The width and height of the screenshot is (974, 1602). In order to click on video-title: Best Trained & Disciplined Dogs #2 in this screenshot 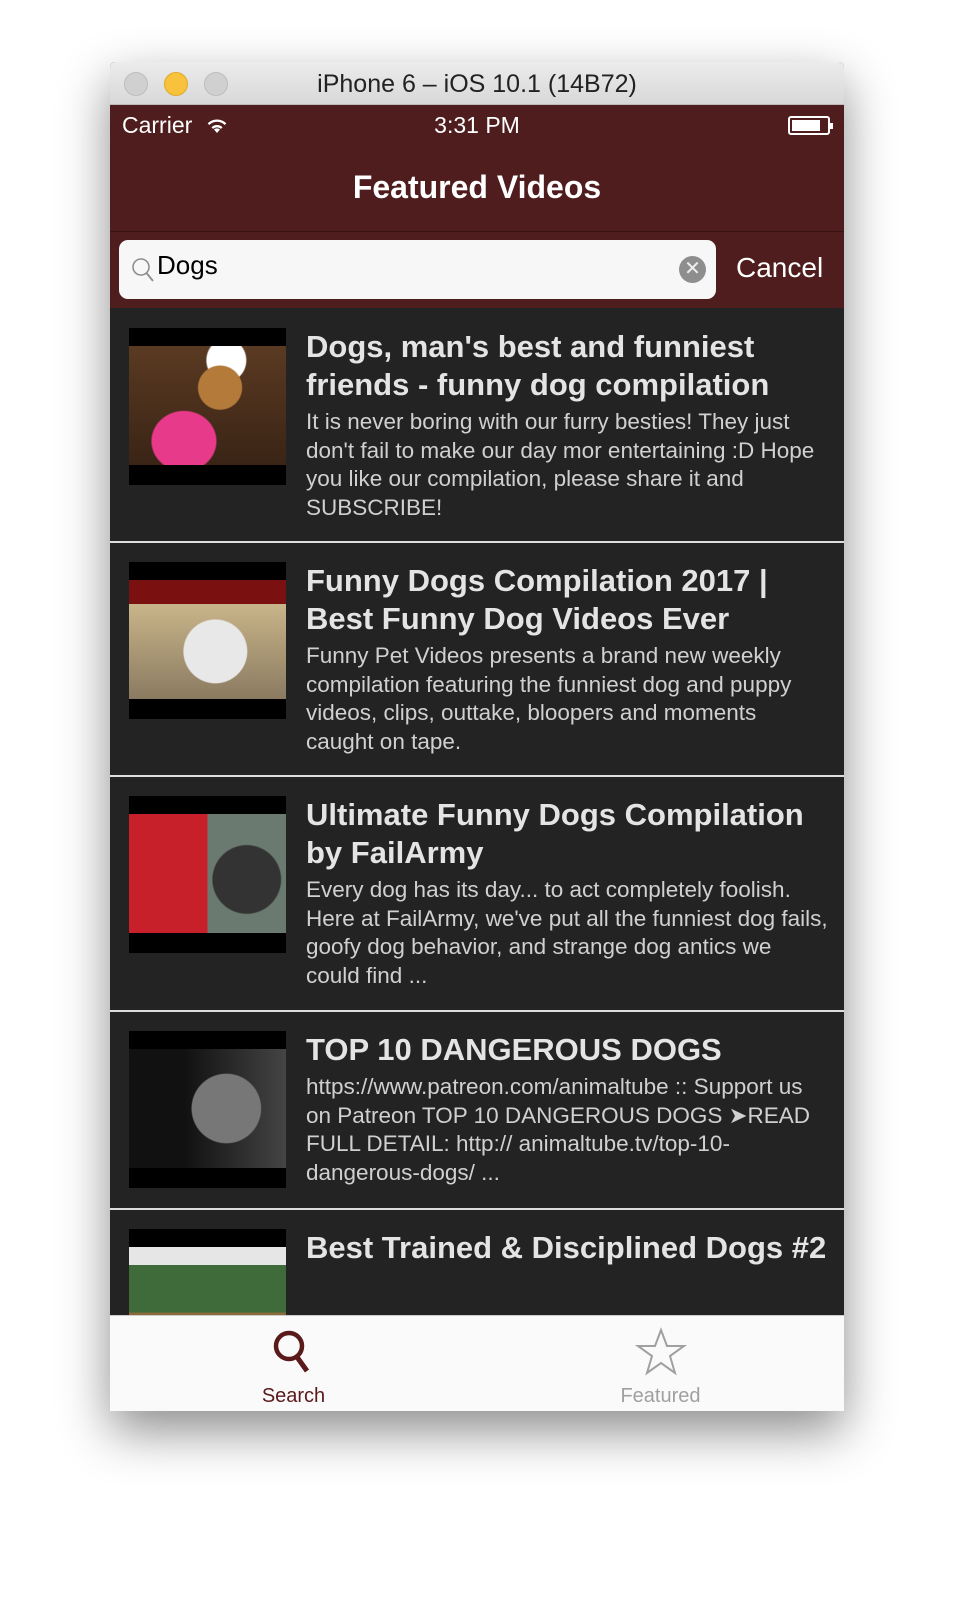, I will do `click(566, 1247)`.